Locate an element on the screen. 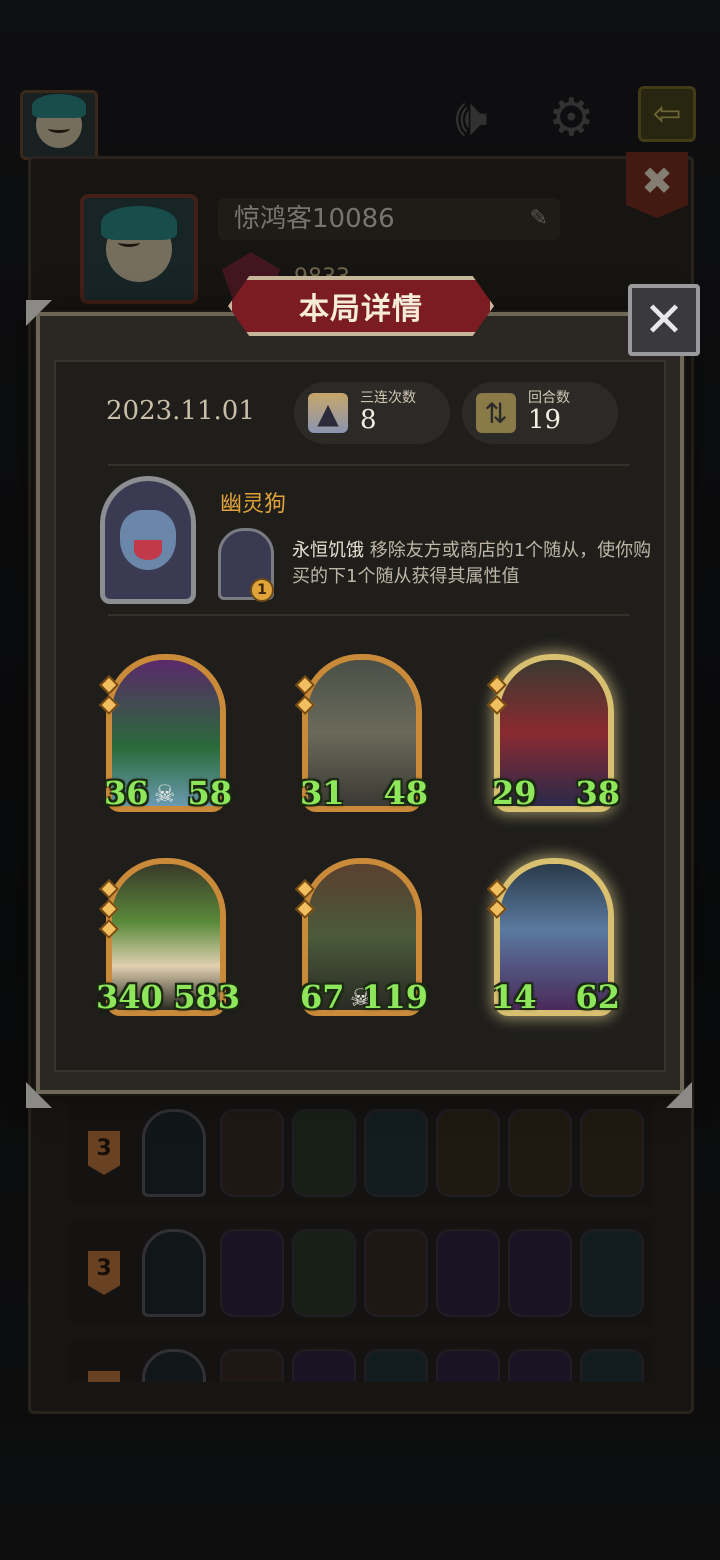  profile-close-button: ✖ is located at coordinates (657, 185).